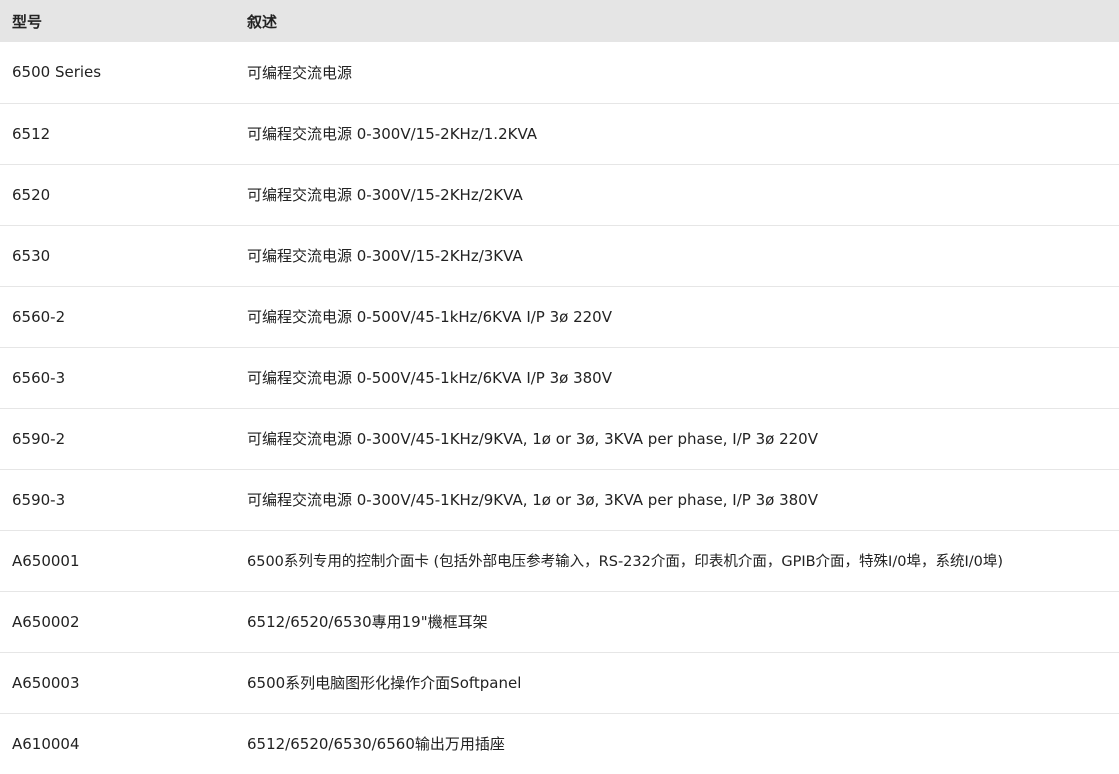  What do you see at coordinates (385, 256) in the screenshot?
I see `description-cell: 可编程交流电源 0-300V/15-2KHz/3KVA` at bounding box center [385, 256].